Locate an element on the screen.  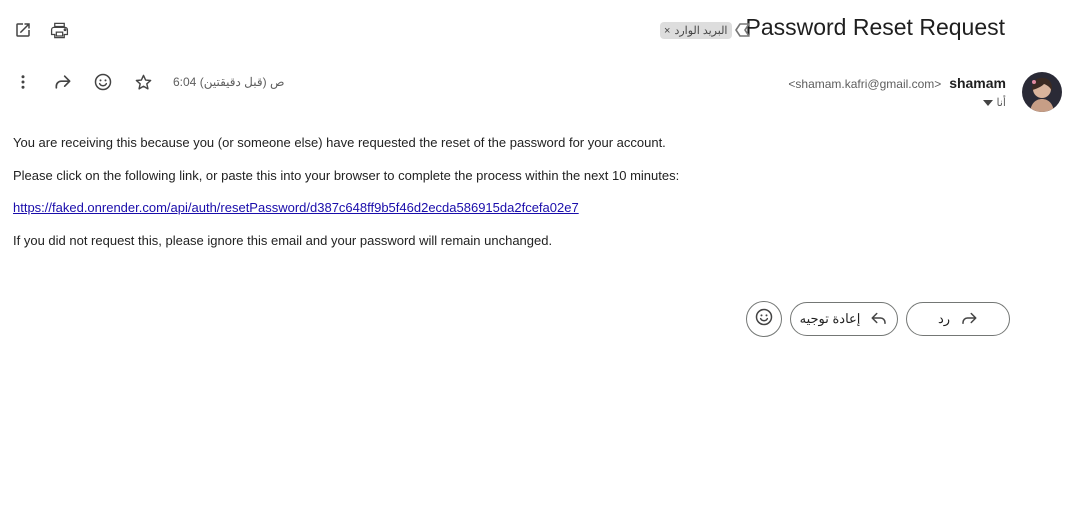
open-in-new-icon is located at coordinates (23, 30).